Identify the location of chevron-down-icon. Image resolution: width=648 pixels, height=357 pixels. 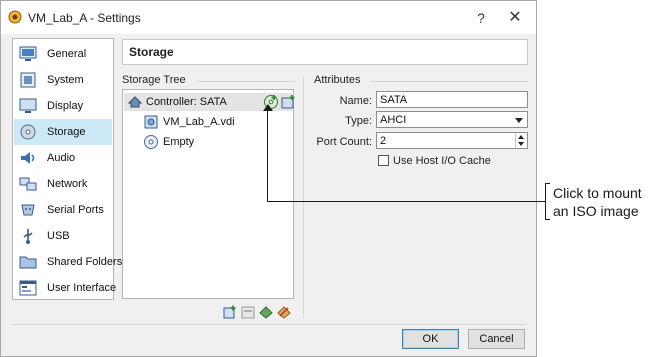
(519, 120).